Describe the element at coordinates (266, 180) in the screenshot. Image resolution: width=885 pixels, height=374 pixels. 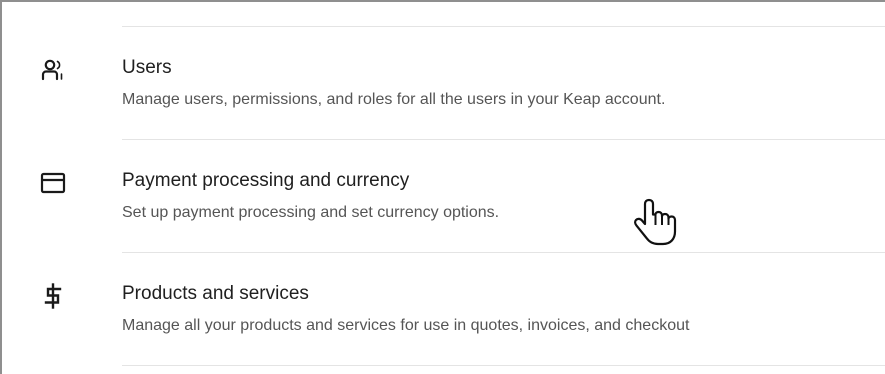
I see `settings-item-title: Payment processing and currency` at that location.